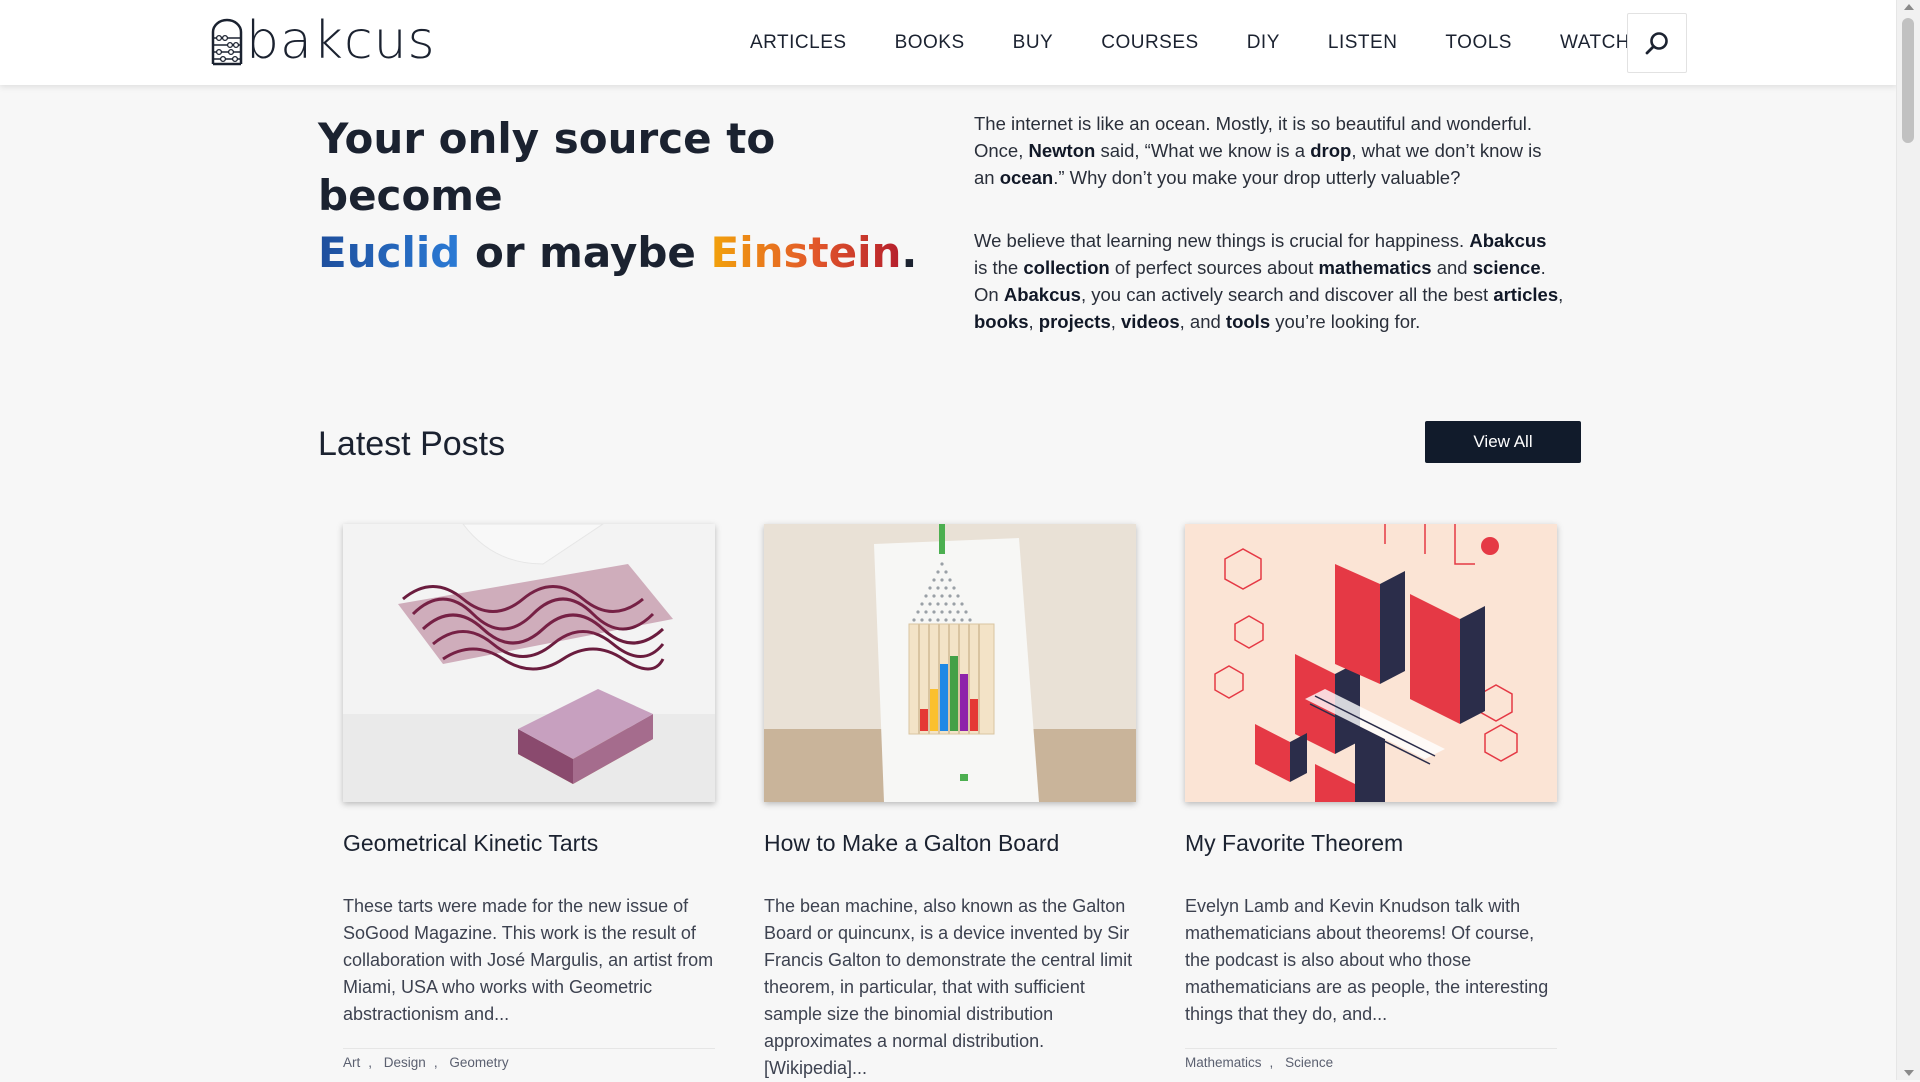 Image resolution: width=1920 pixels, height=1082 pixels. I want to click on scrollbar-thumb, so click(1908, 80).